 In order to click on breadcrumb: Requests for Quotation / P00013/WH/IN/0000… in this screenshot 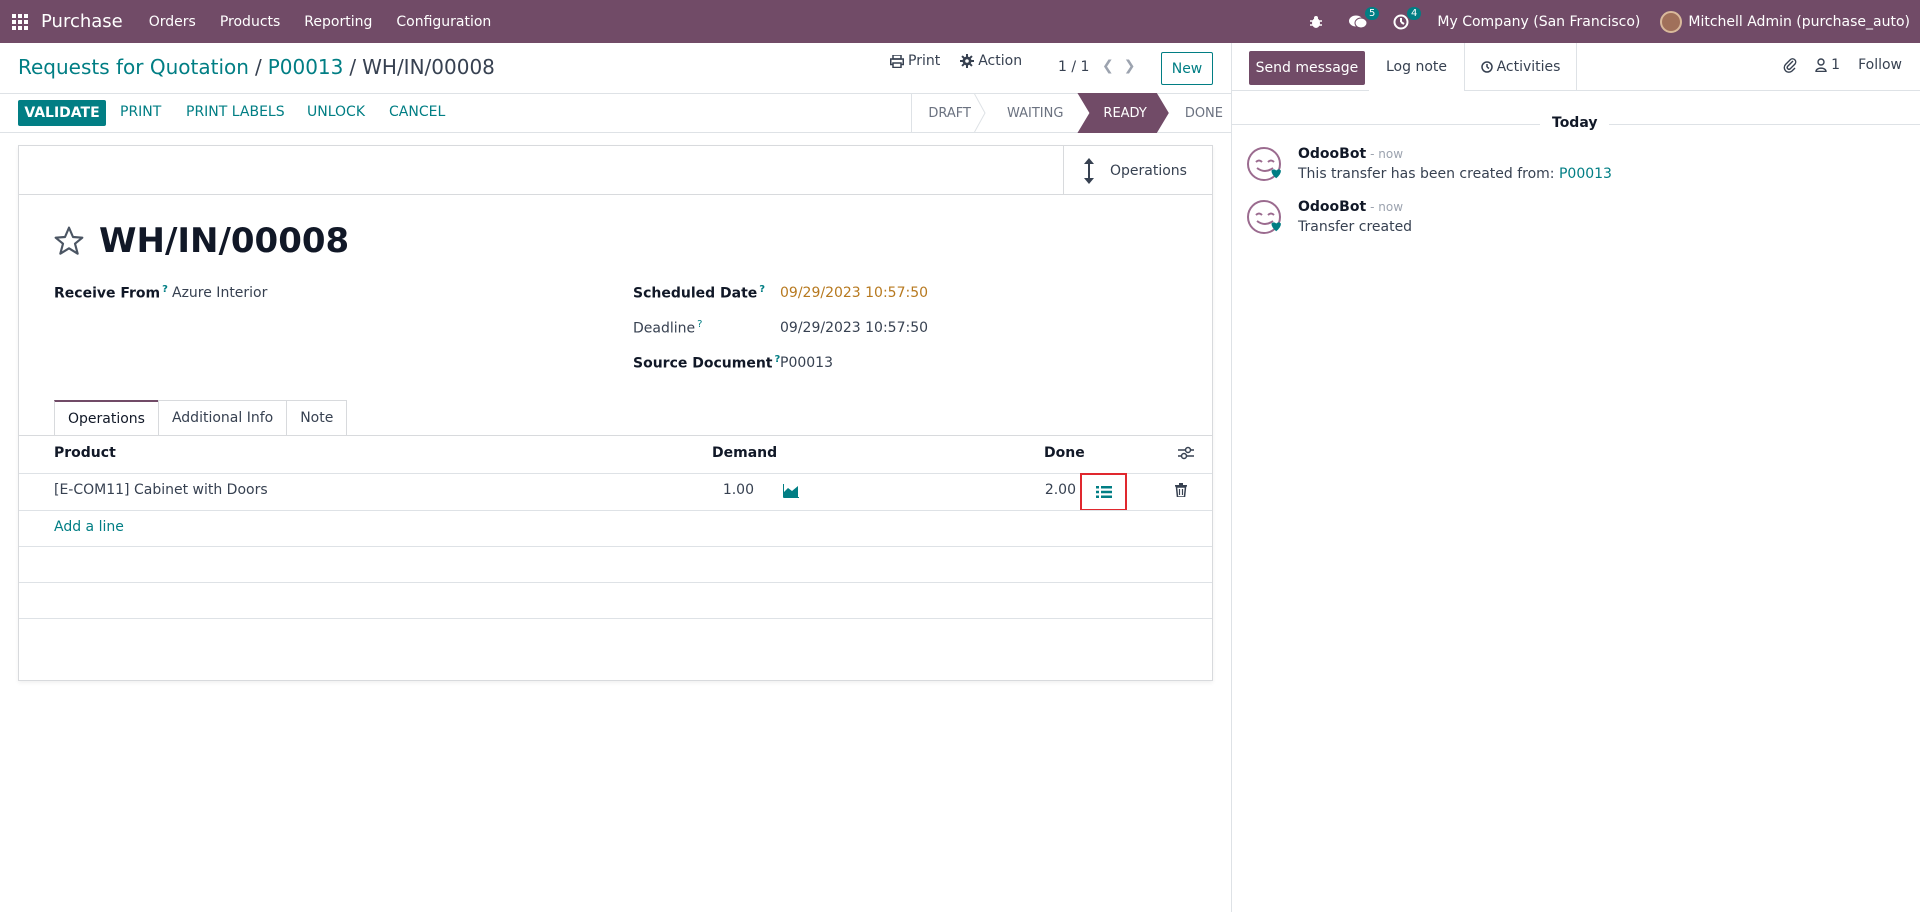, I will do `click(256, 67)`.